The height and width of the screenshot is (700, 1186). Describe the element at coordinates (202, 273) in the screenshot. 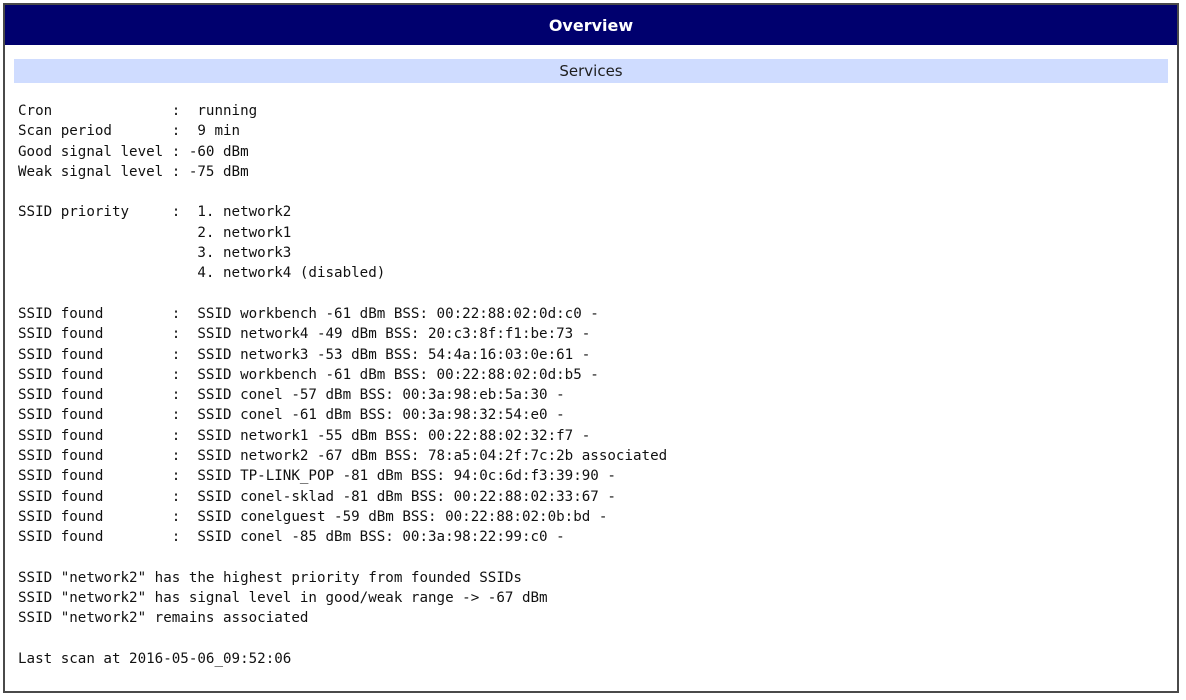

I see `log-line-ssid-priority: 4. network4 (disabled)` at that location.